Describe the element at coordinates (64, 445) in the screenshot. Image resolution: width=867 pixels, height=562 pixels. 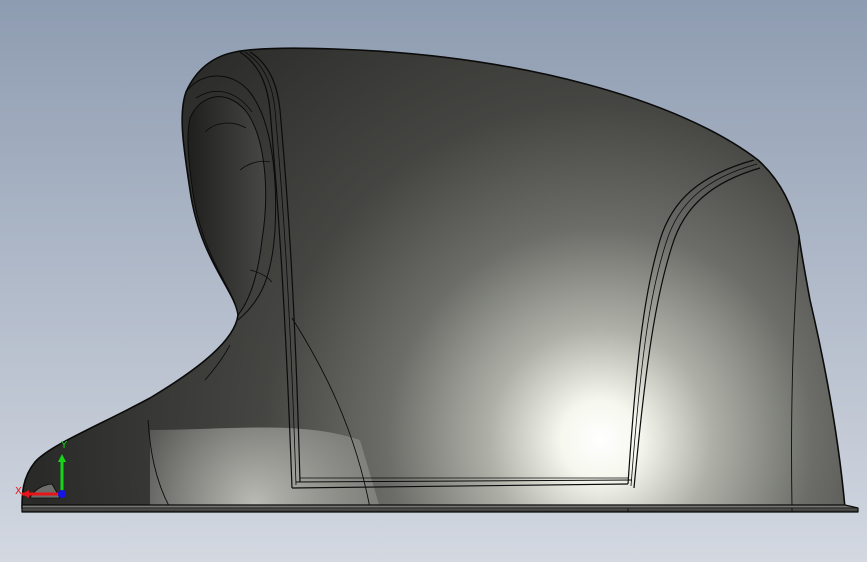
I see `y-axis-label: Y` at that location.